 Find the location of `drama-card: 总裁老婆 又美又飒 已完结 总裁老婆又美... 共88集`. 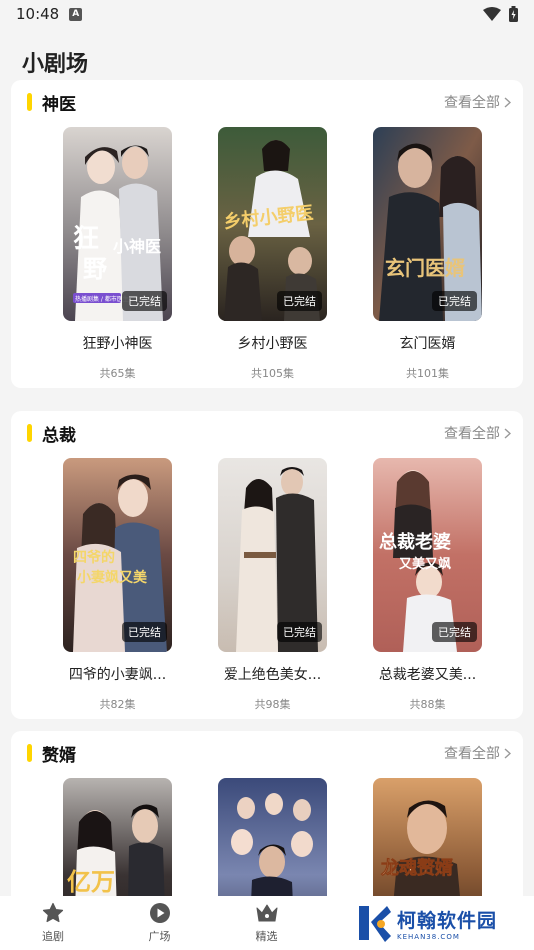

drama-card: 总裁老婆 又美又飒 已完结 总裁老婆又美... 共88集 is located at coordinates (427, 585).